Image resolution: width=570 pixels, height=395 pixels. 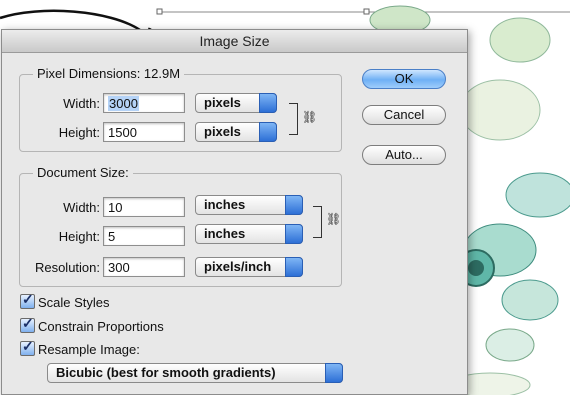 What do you see at coordinates (404, 115) in the screenshot?
I see `cancel-button: Cancel` at bounding box center [404, 115].